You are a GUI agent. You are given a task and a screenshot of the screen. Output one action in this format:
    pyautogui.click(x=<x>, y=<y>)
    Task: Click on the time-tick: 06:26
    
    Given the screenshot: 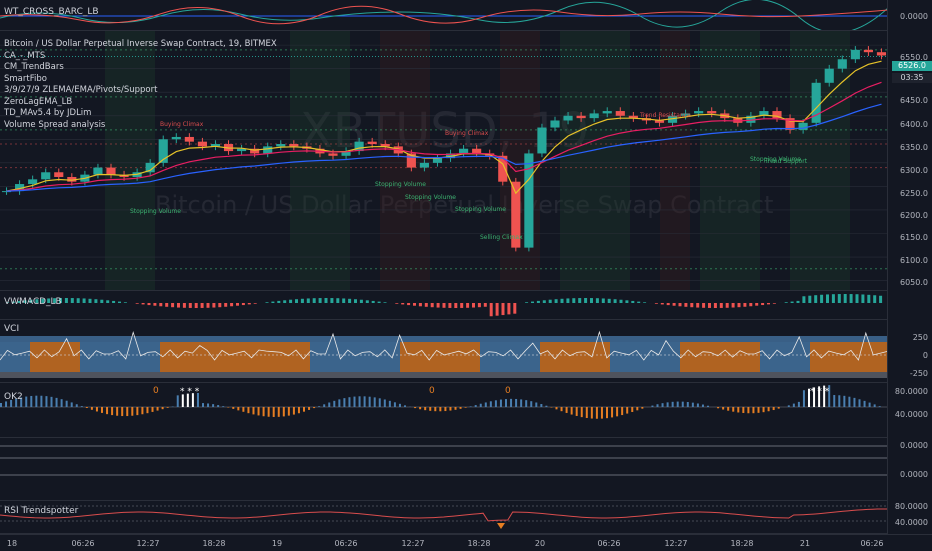 What is the action you would take?
    pyautogui.click(x=82, y=543)
    